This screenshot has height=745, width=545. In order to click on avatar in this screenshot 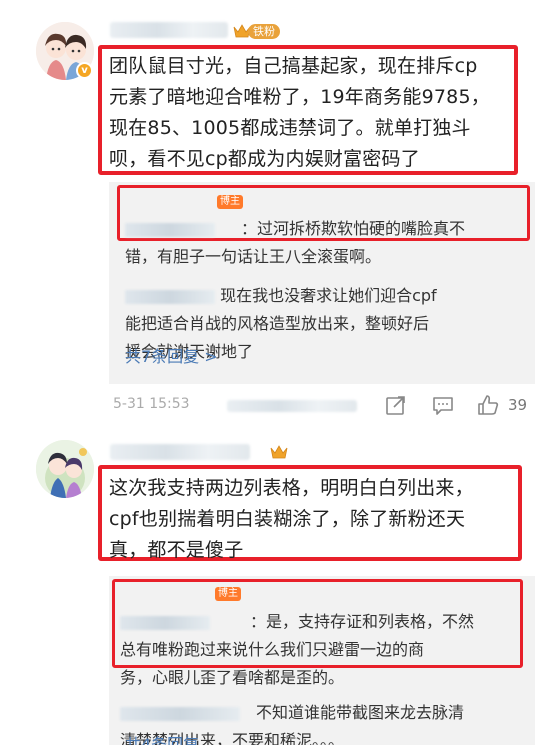, I will do `click(65, 469)`.